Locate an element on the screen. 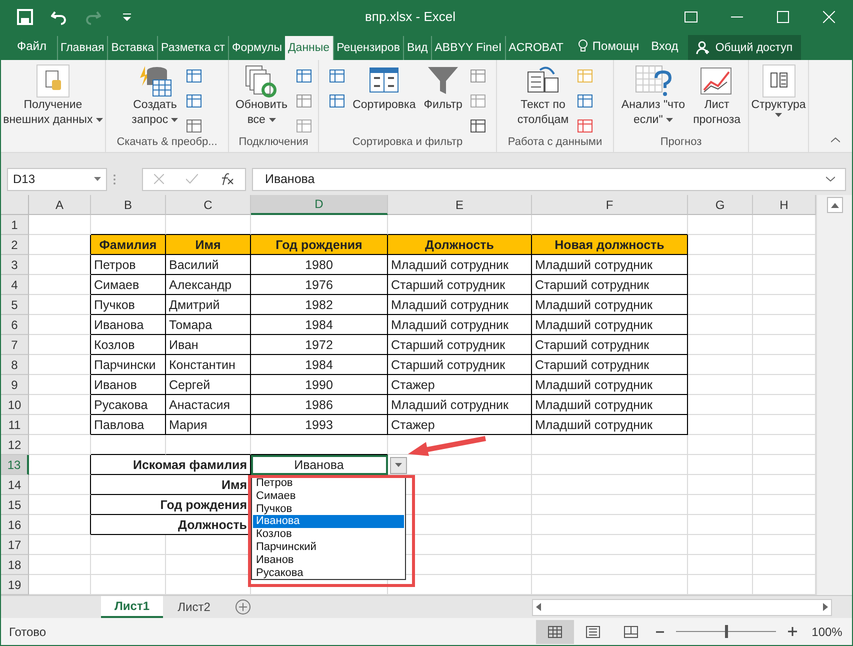 Image resolution: width=853 pixels, height=646 pixels. ribbon-button: Сортировка is located at coordinates (384, 100).